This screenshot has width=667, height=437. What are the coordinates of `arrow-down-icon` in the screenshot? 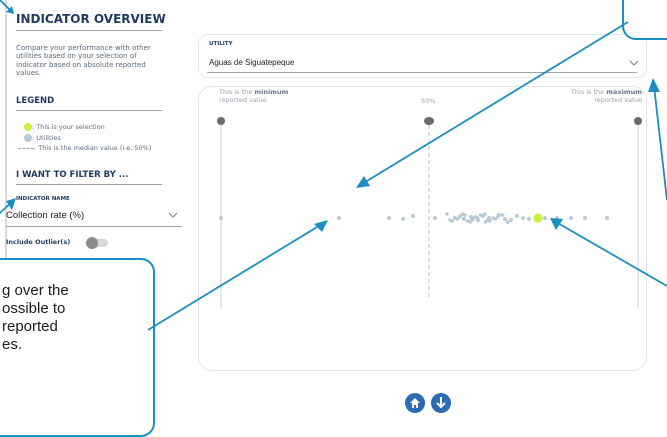 It's located at (441, 403).